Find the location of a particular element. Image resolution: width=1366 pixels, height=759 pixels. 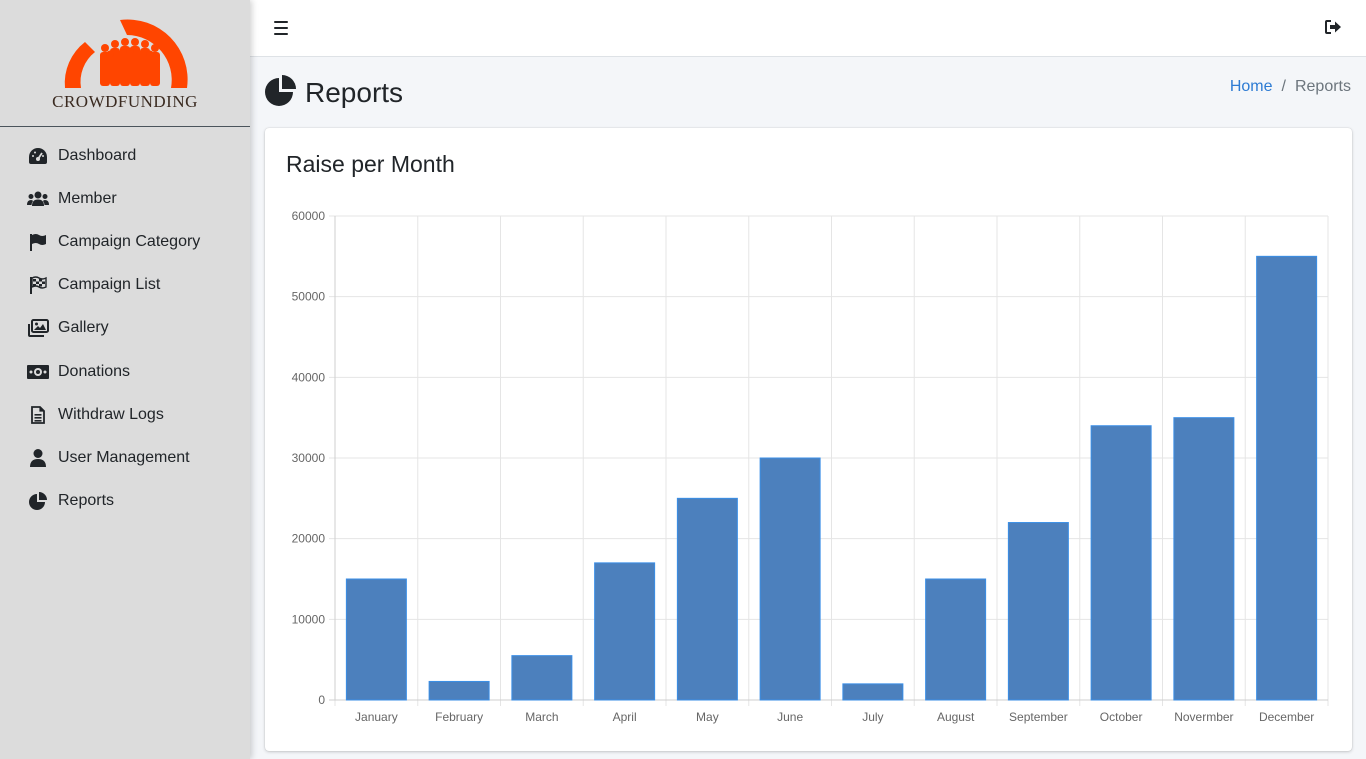

bar-january is located at coordinates (376, 639).